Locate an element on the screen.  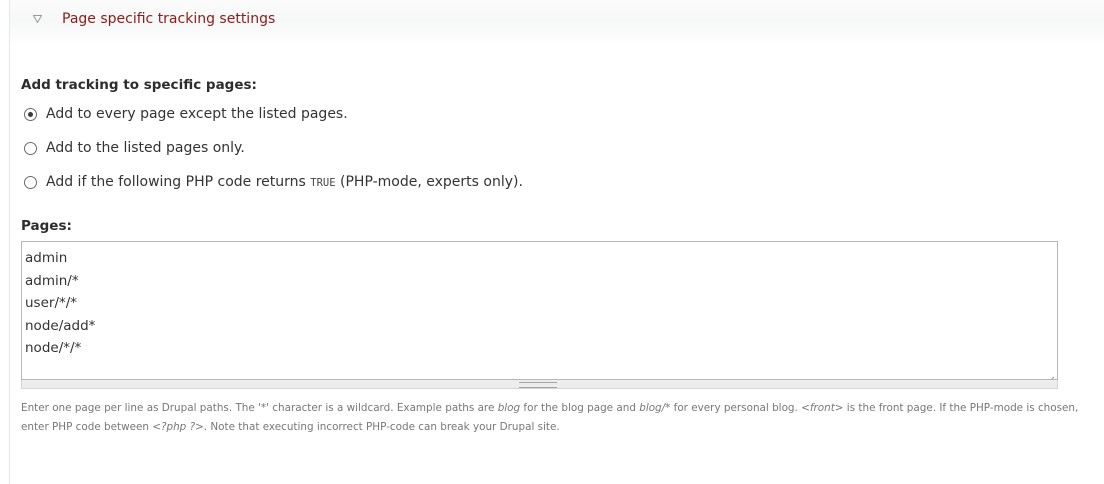
radio-button-checked is located at coordinates (30, 114).